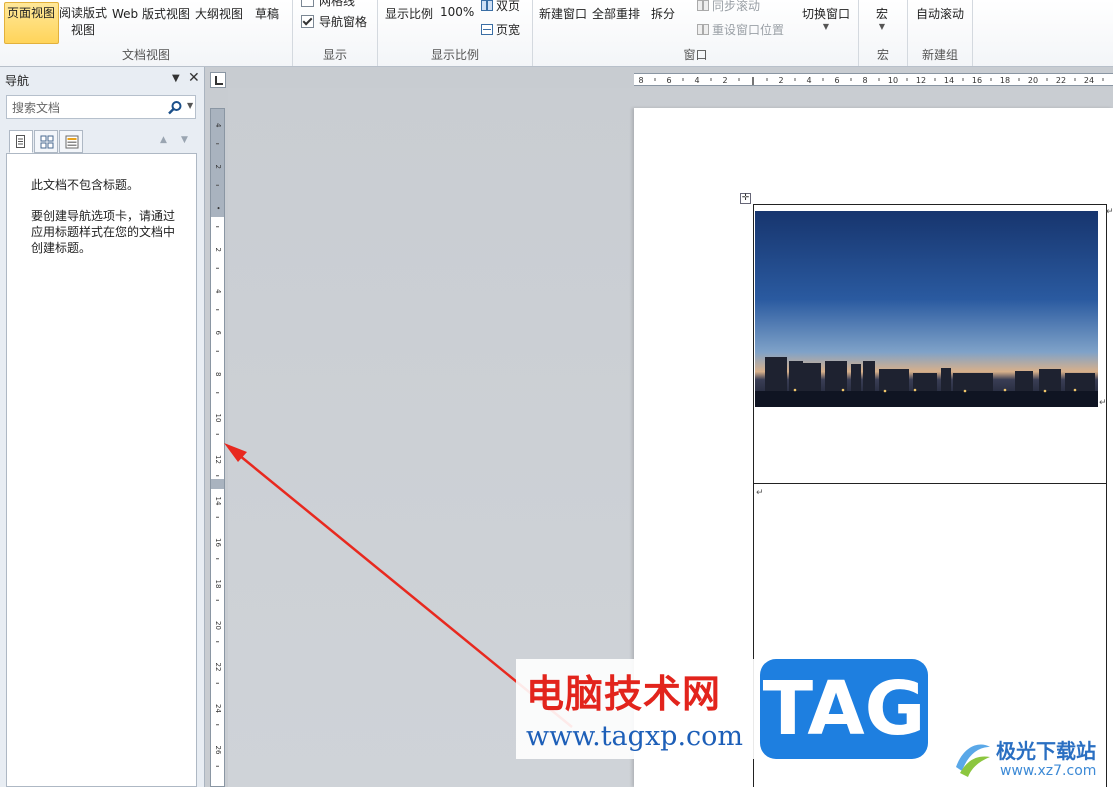 The height and width of the screenshot is (787, 1113). Describe the element at coordinates (926, 309) in the screenshot. I see `night-city-skyline-image` at that location.